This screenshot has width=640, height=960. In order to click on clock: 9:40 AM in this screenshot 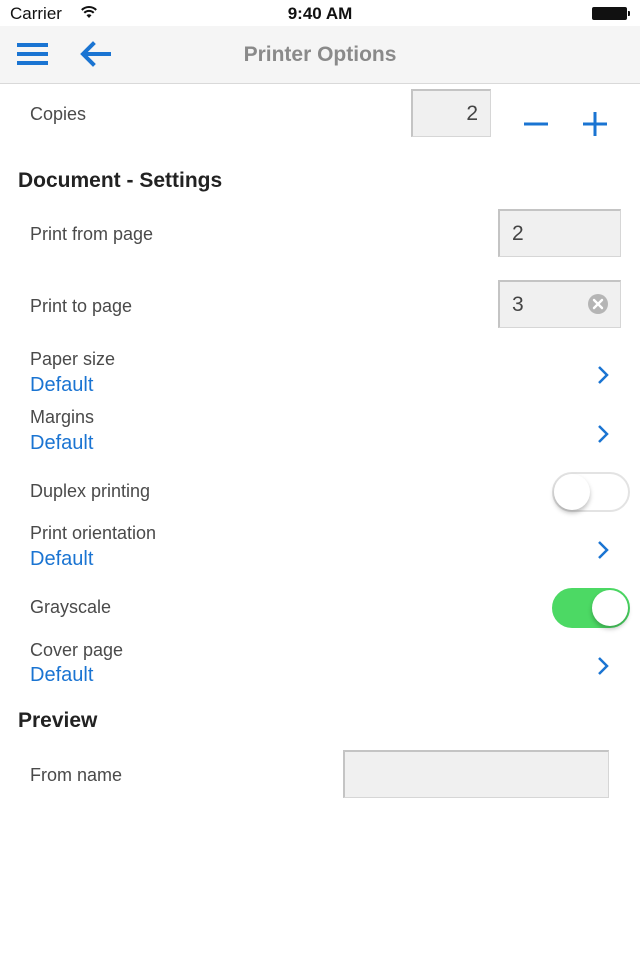, I will do `click(320, 13)`.